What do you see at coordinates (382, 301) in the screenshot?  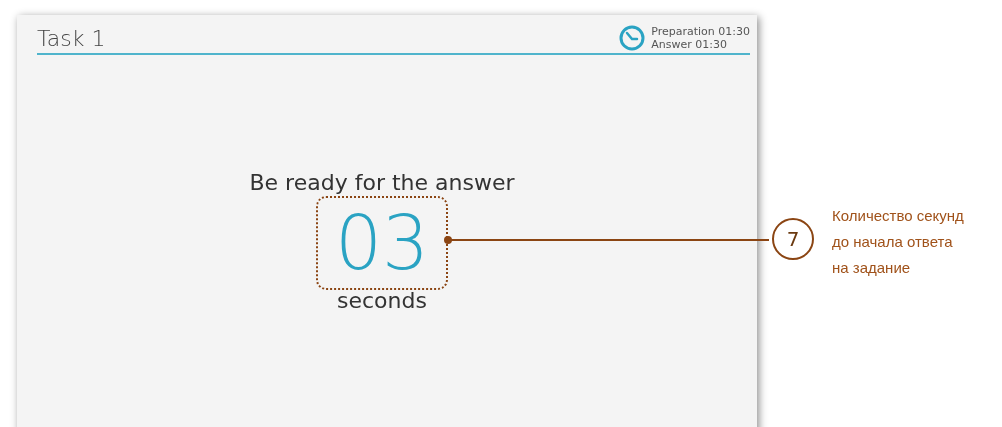 I see `unit-text: seconds` at bounding box center [382, 301].